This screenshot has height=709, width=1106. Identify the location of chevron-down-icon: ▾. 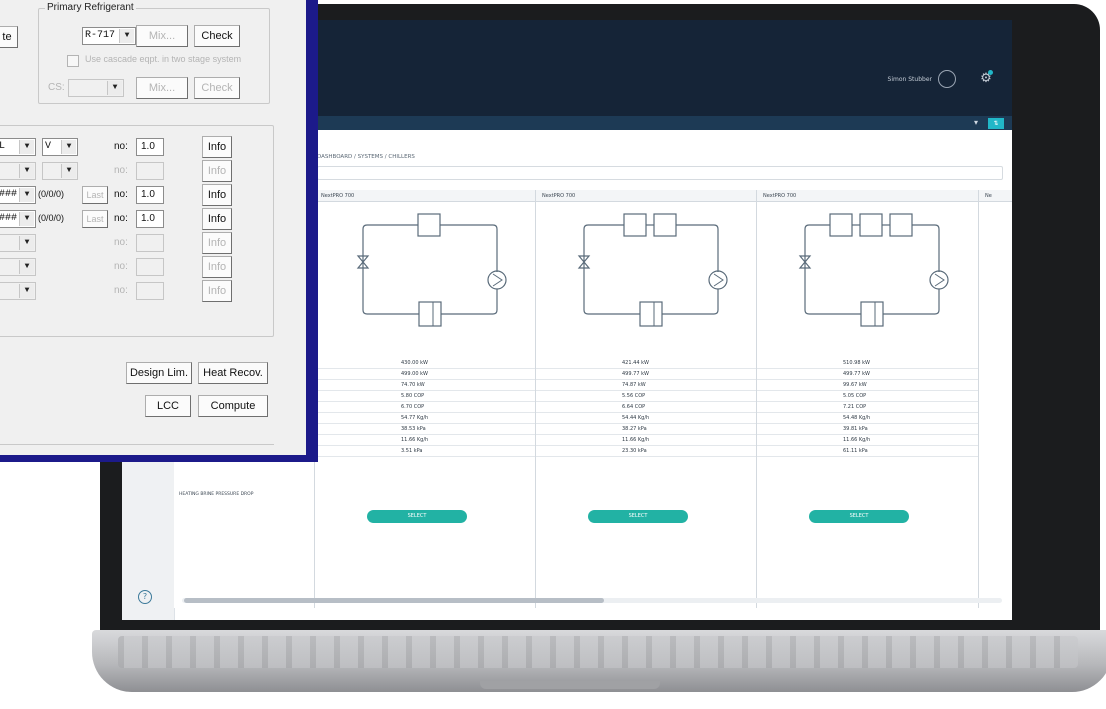
(976, 123).